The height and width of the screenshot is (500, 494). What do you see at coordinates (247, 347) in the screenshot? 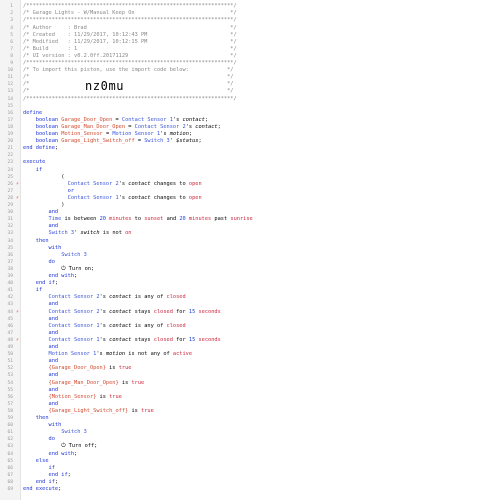
I see `code-line: 49 and` at bounding box center [247, 347].